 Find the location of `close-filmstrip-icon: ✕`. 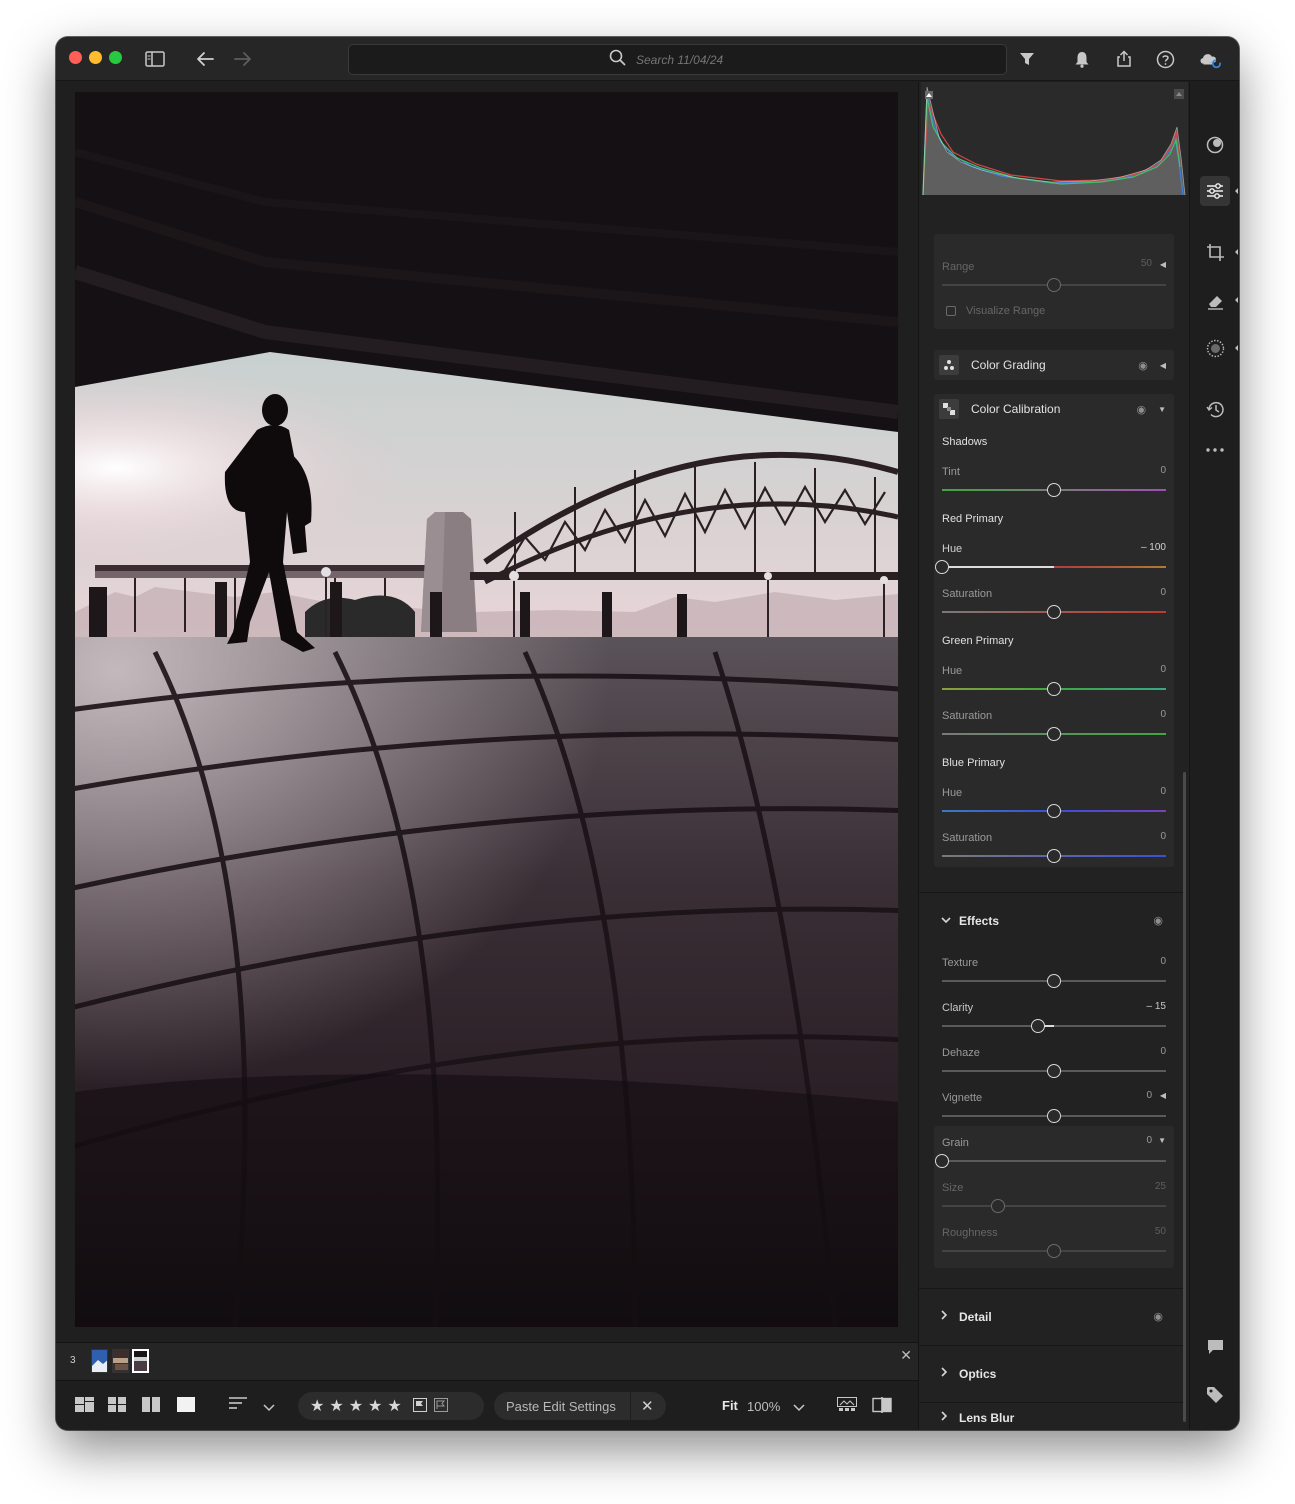

close-filmstrip-icon: ✕ is located at coordinates (906, 1355).